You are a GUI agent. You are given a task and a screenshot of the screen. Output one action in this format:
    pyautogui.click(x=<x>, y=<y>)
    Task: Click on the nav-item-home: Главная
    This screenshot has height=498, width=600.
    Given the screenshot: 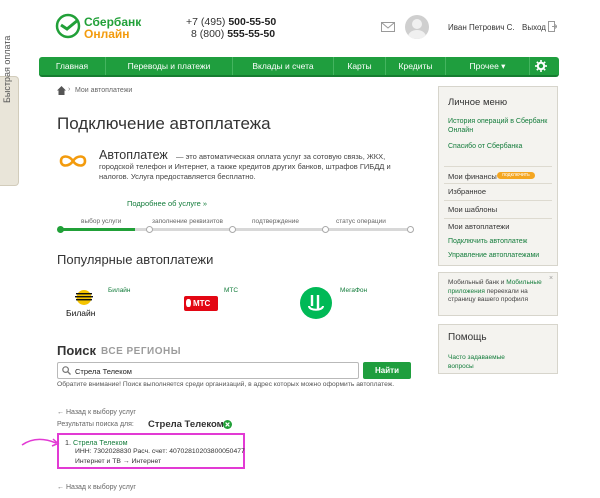 What is the action you would take?
    pyautogui.click(x=72, y=66)
    